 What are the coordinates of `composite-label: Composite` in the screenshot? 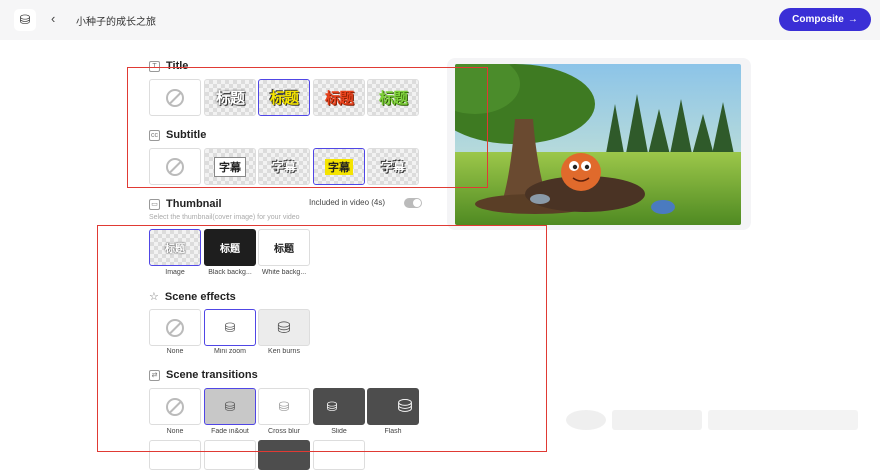 It's located at (818, 19).